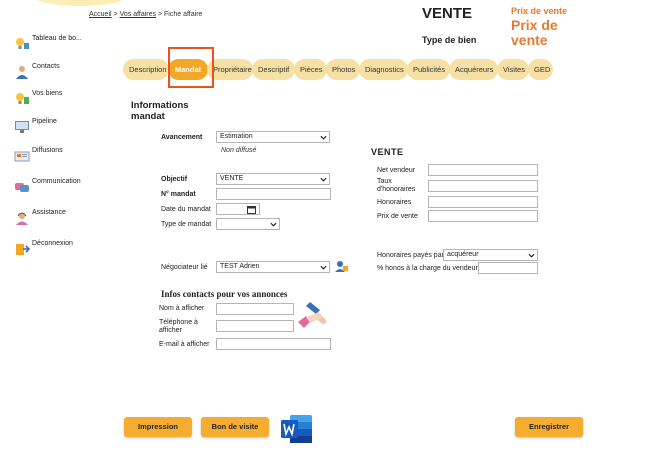  I want to click on section-title-contacts: Infos contacts pour vos annonces, so click(224, 294).